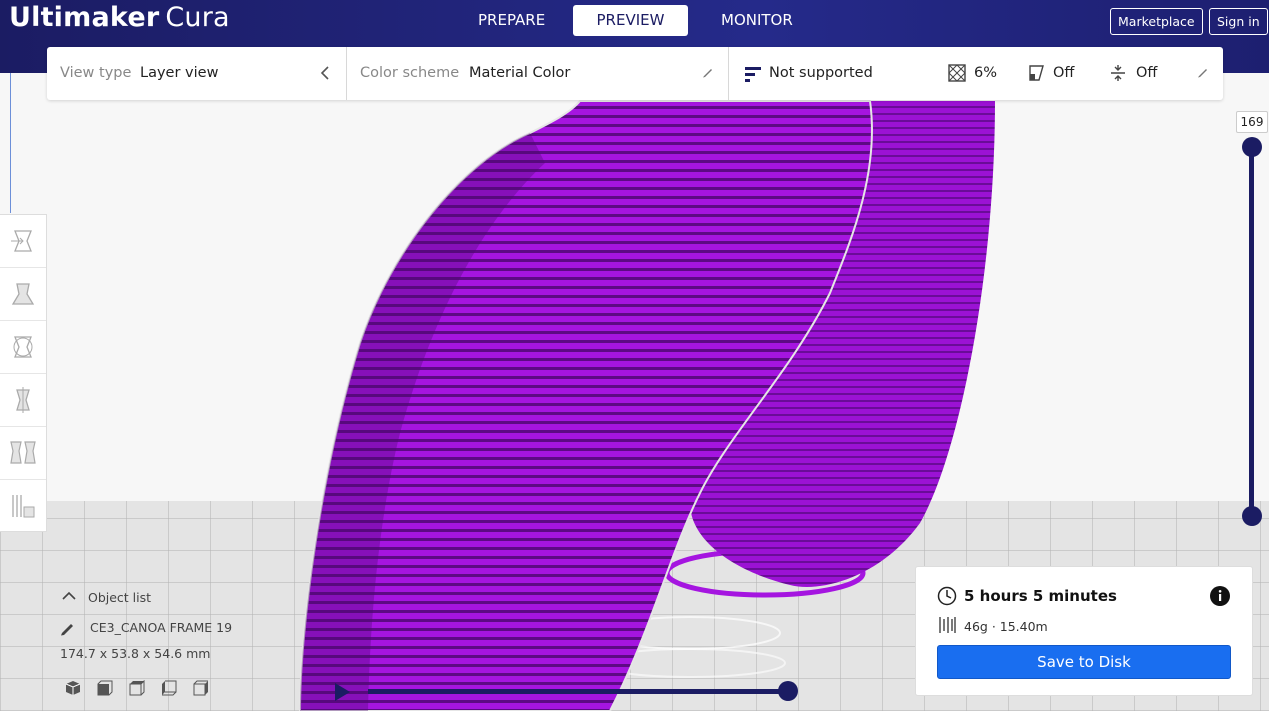 This screenshot has height=711, width=1269. I want to click on tab-prepare: PREPARE, so click(511, 20).